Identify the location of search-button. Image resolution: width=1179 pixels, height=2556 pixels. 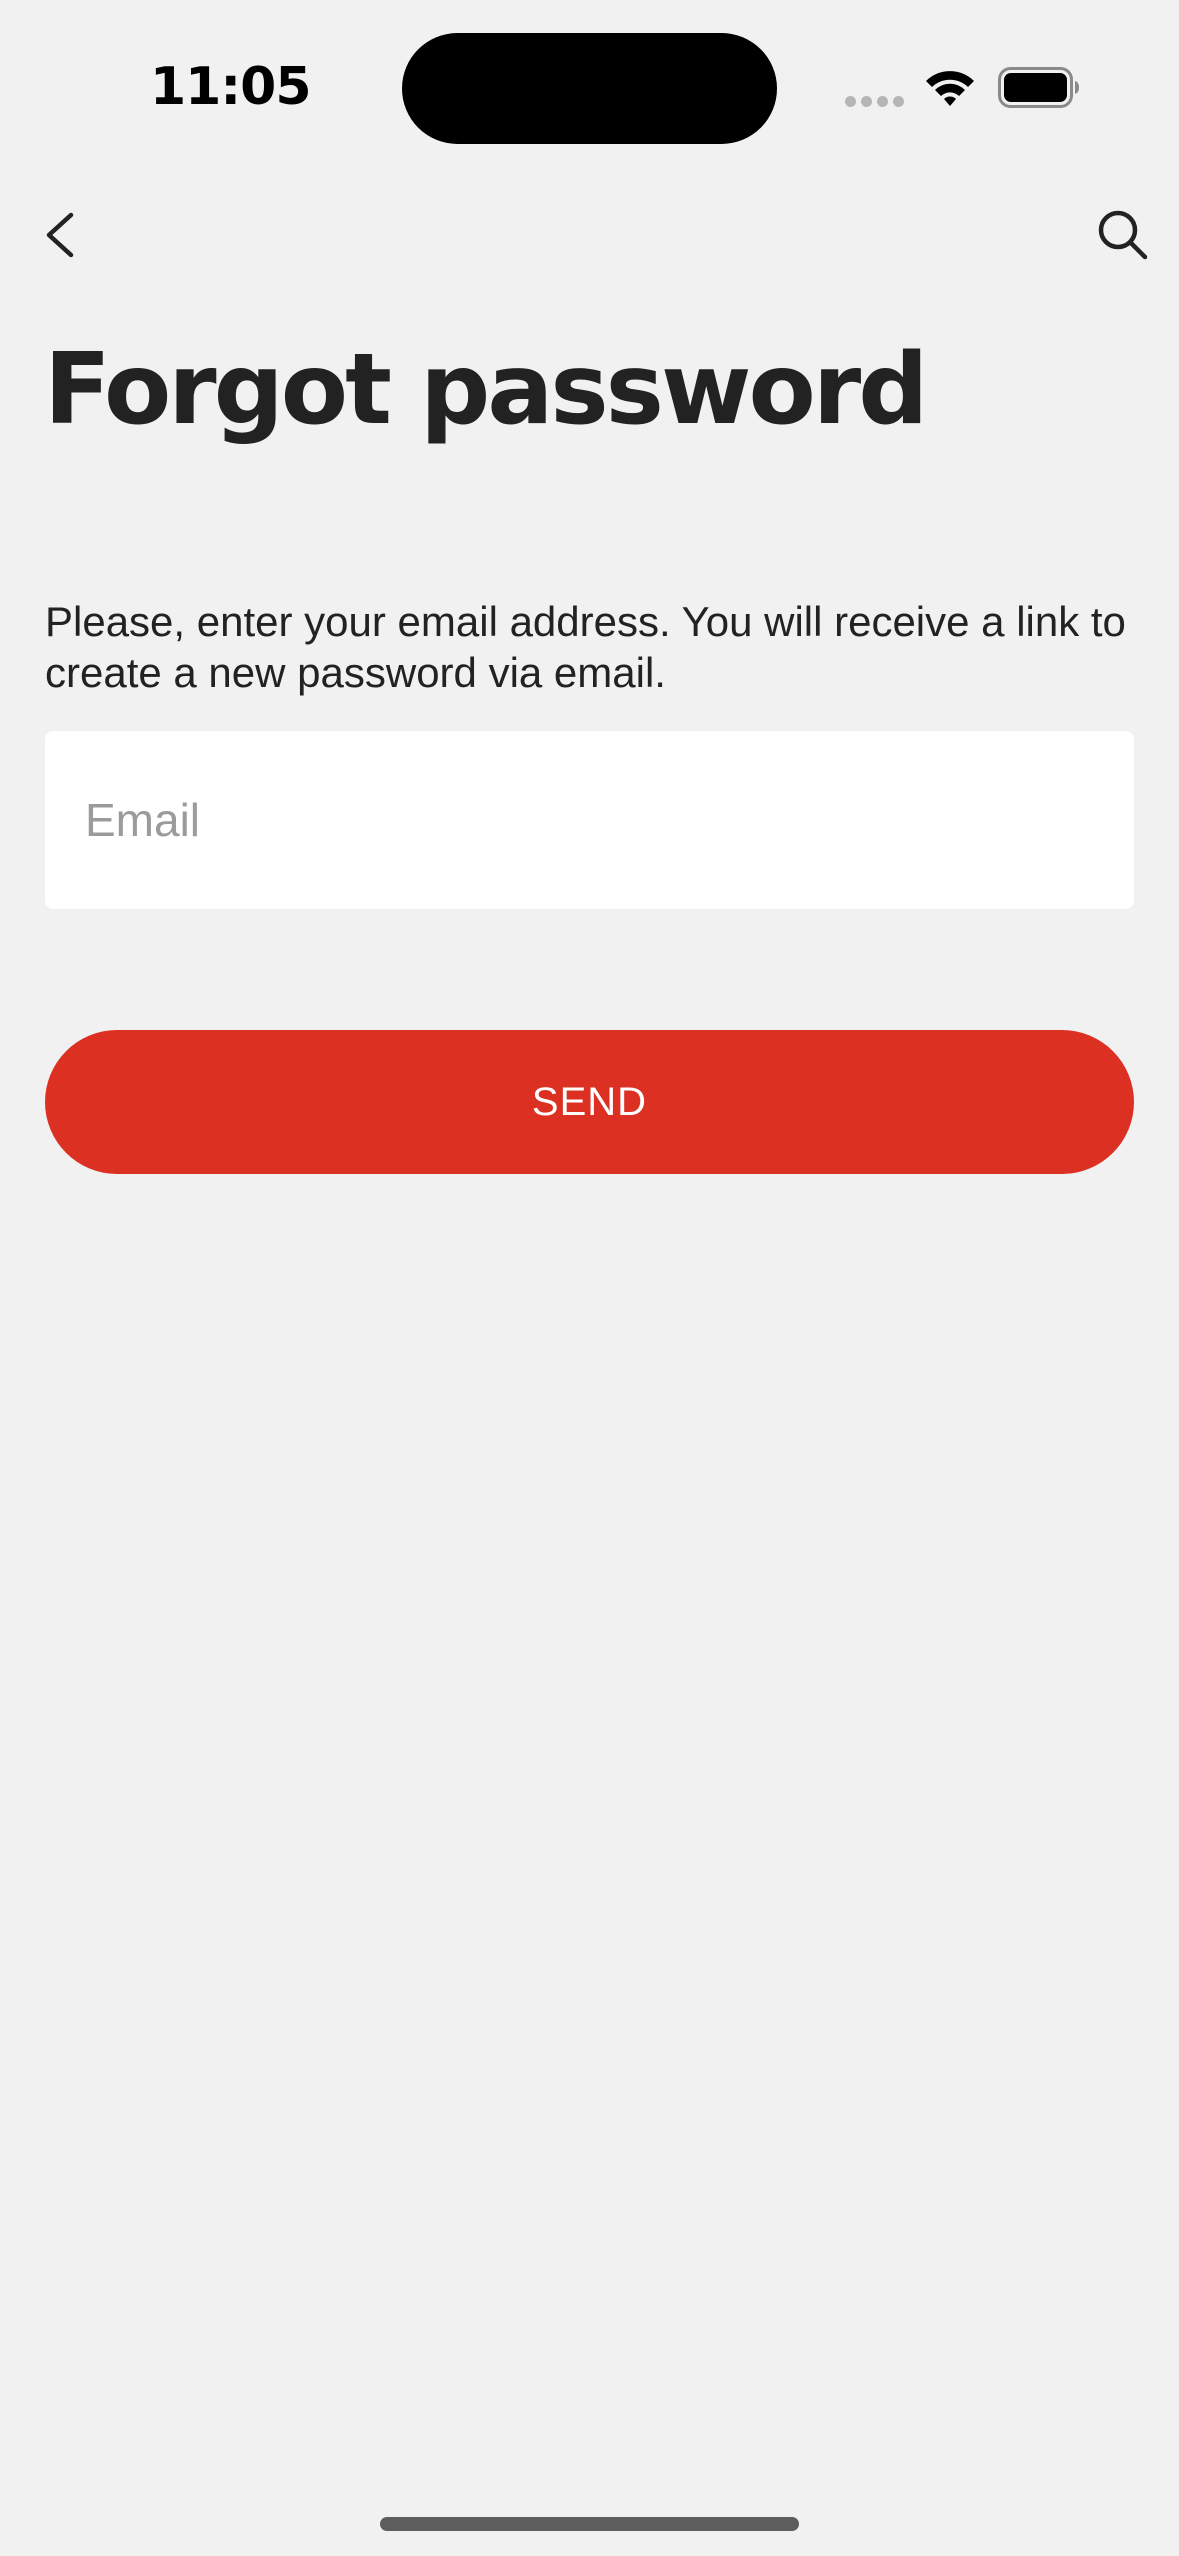
(1123, 235).